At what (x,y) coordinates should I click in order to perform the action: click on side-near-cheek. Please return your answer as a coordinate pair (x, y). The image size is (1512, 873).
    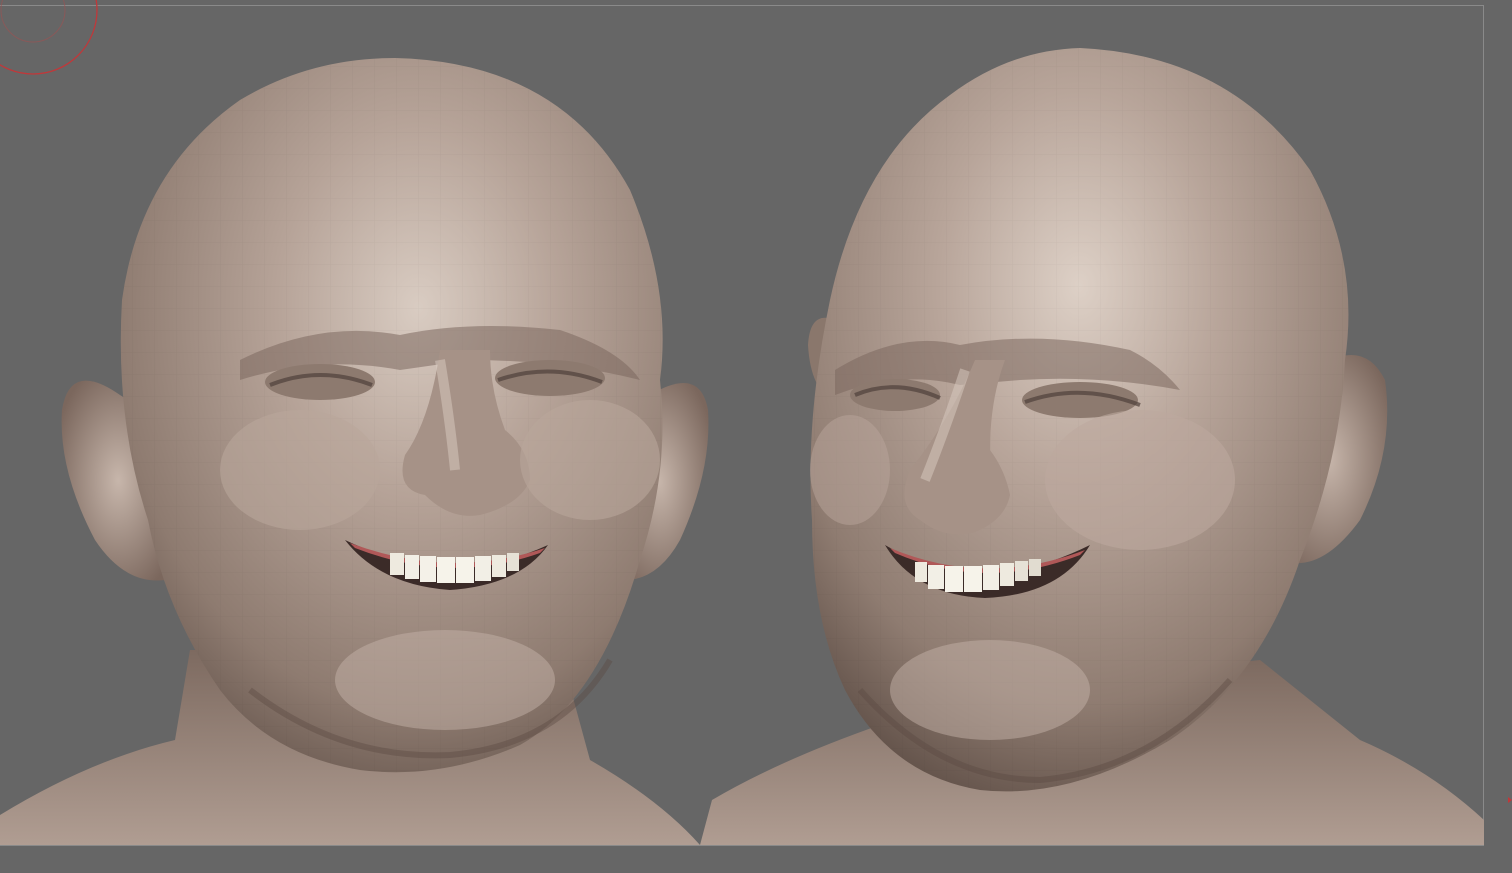
    Looking at the image, I should click on (1140, 480).